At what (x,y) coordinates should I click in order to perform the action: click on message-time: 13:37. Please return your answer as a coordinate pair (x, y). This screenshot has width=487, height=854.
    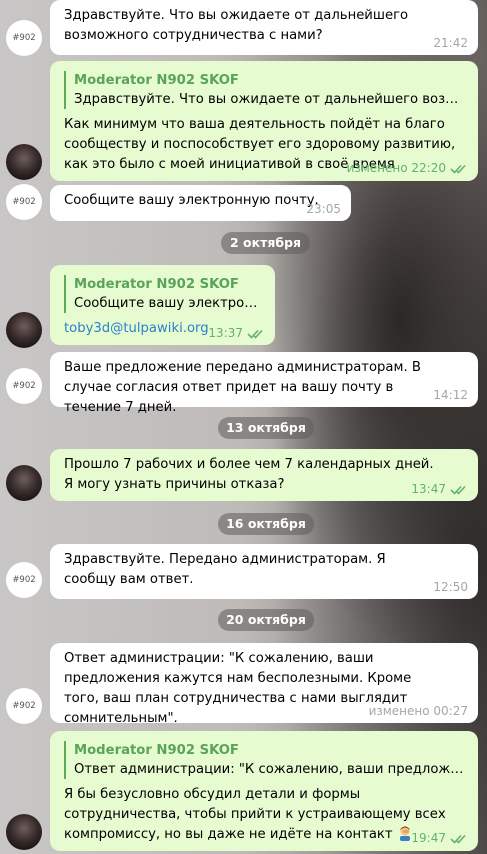
    Looking at the image, I should click on (236, 333).